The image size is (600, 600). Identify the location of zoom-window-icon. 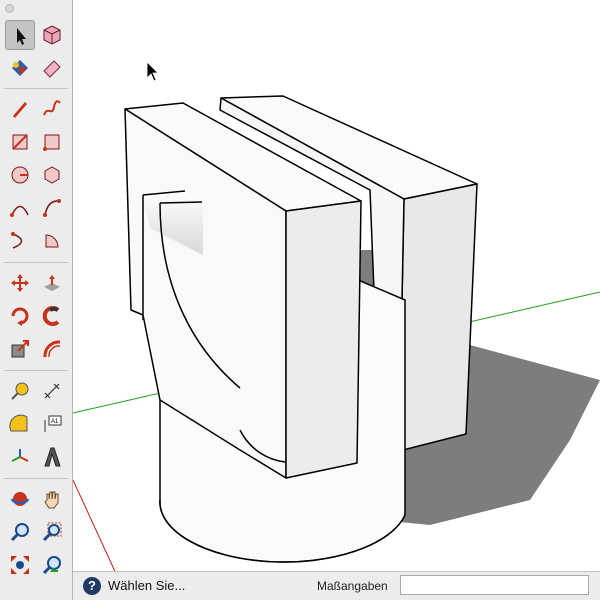
(52, 532).